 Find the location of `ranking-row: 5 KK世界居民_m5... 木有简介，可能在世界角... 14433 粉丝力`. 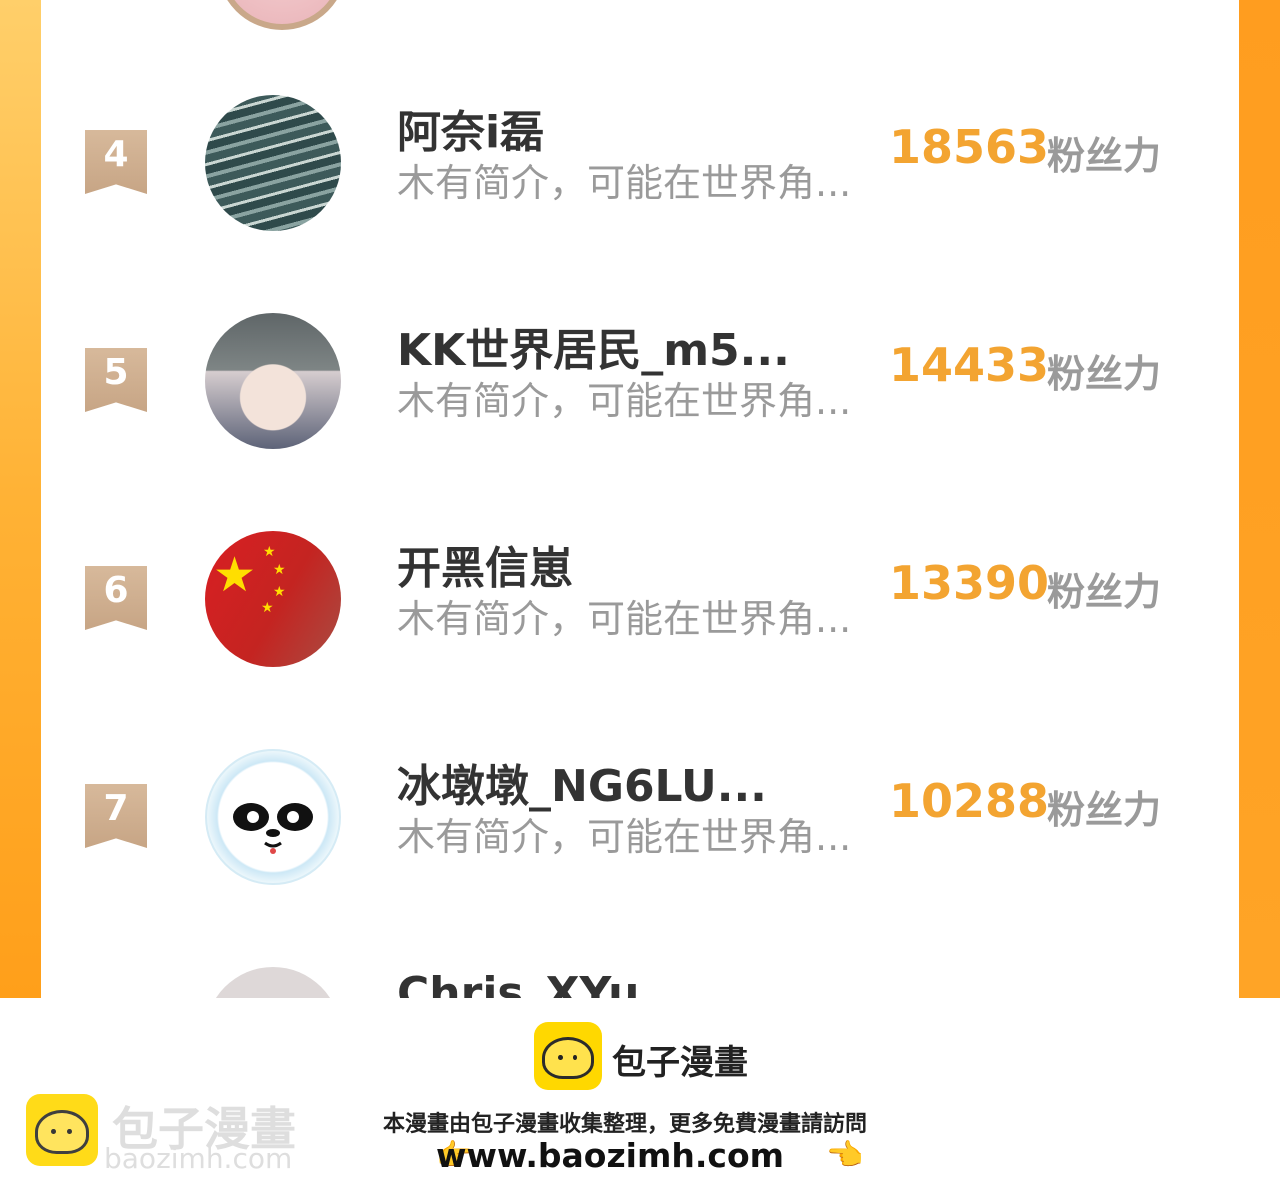

ranking-row: 5 KK世界居民_m5... 木有简介，可能在世界角... 14433 粉丝力 is located at coordinates (640, 378).